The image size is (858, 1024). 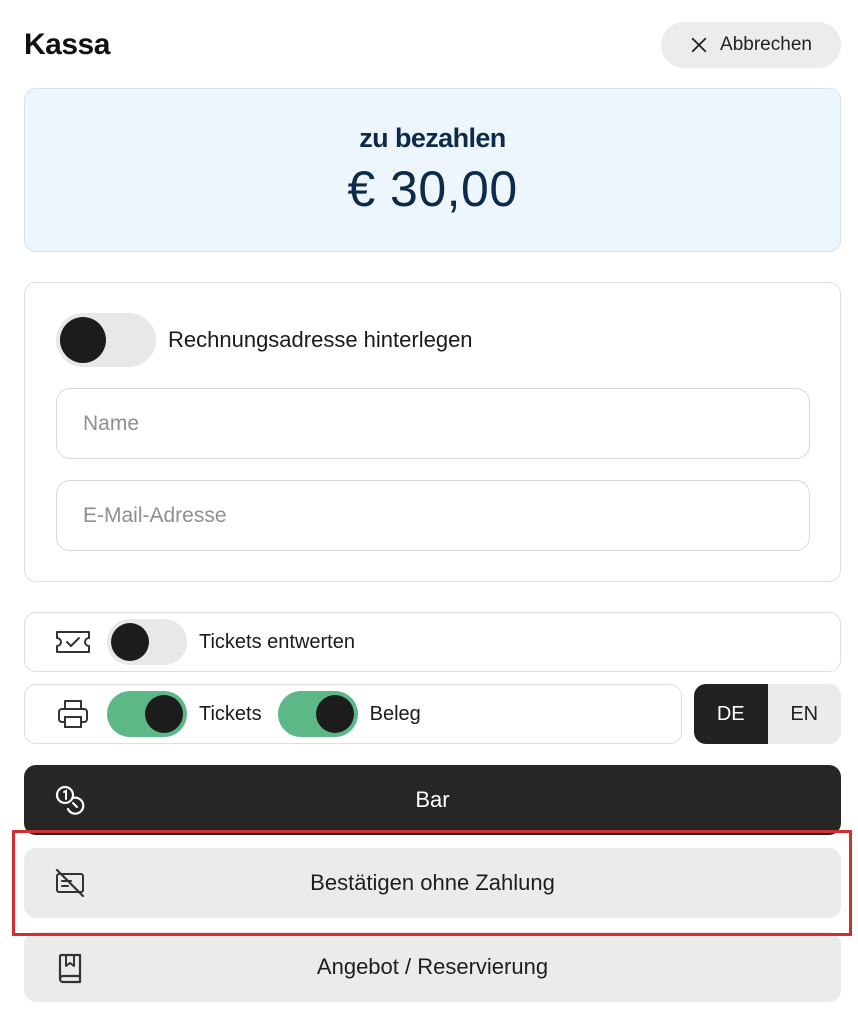 I want to click on language-option-de: DE, so click(x=731, y=714).